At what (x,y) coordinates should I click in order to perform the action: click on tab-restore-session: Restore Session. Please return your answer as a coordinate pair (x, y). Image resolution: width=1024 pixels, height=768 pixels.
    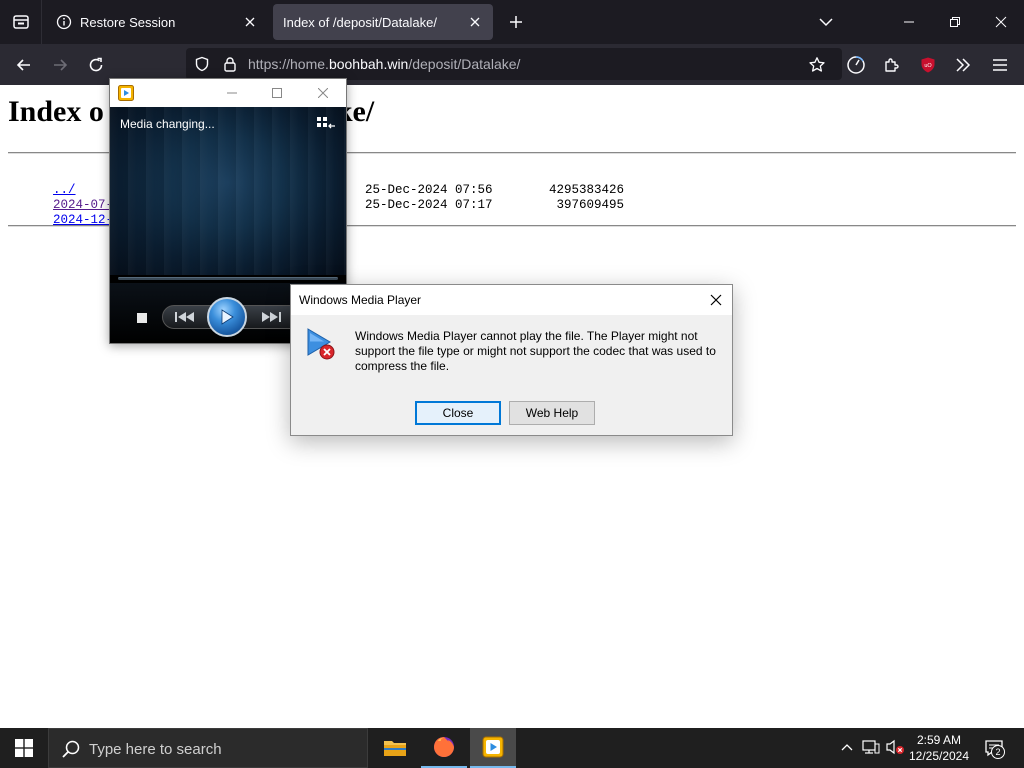
    Looking at the image, I should click on (157, 22).